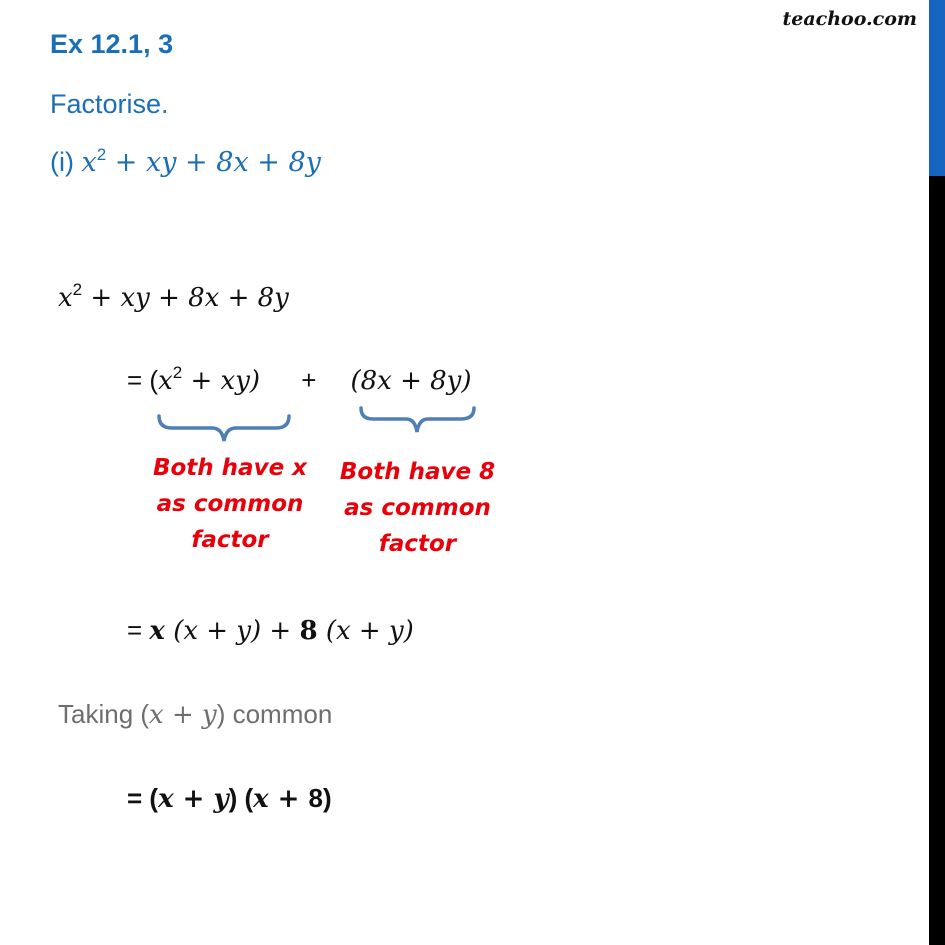 The image size is (945, 945). Describe the element at coordinates (143, 798) in the screenshot. I see `final-eq: = (` at that location.